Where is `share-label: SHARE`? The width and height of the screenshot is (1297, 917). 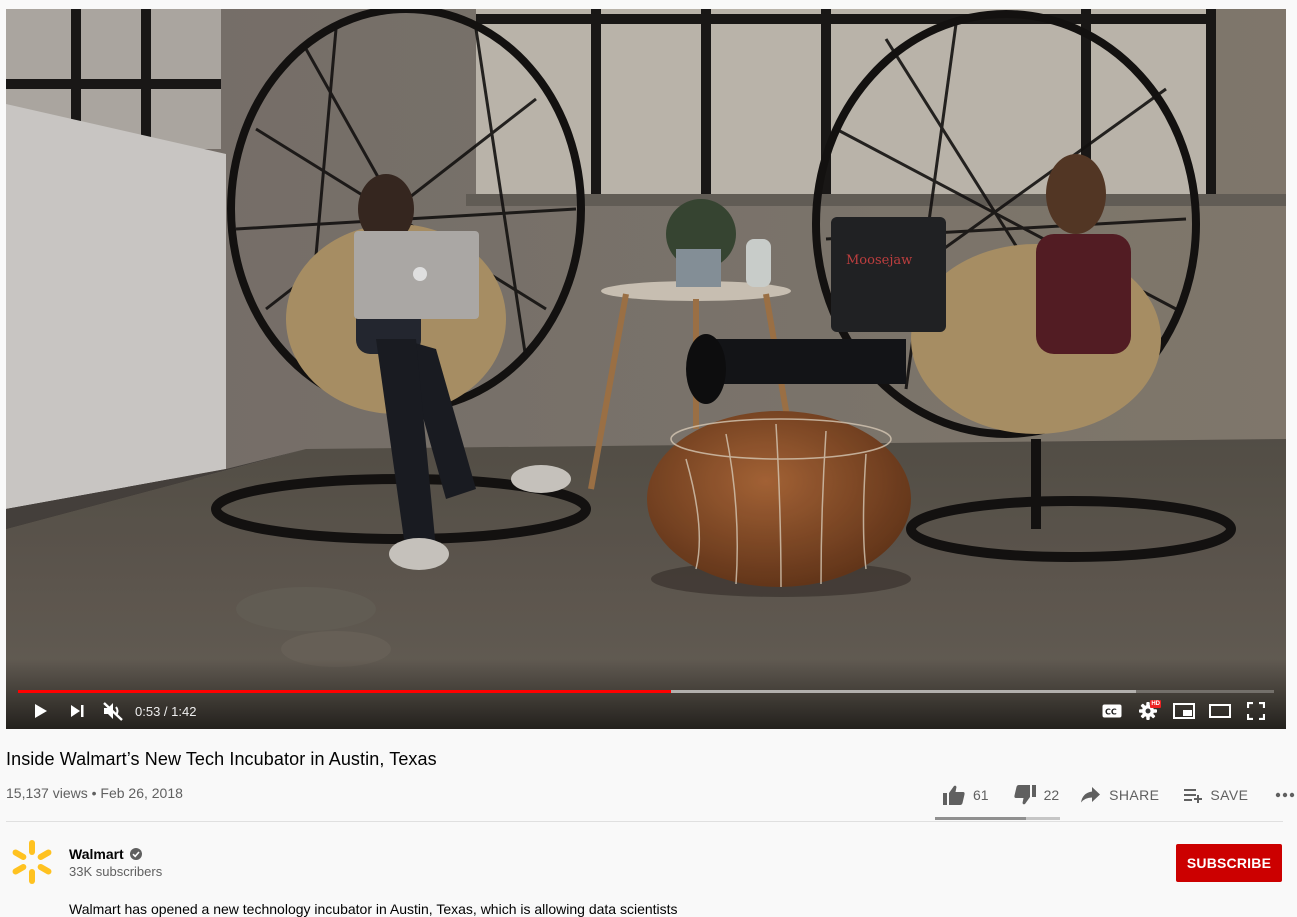 share-label: SHARE is located at coordinates (1134, 795).